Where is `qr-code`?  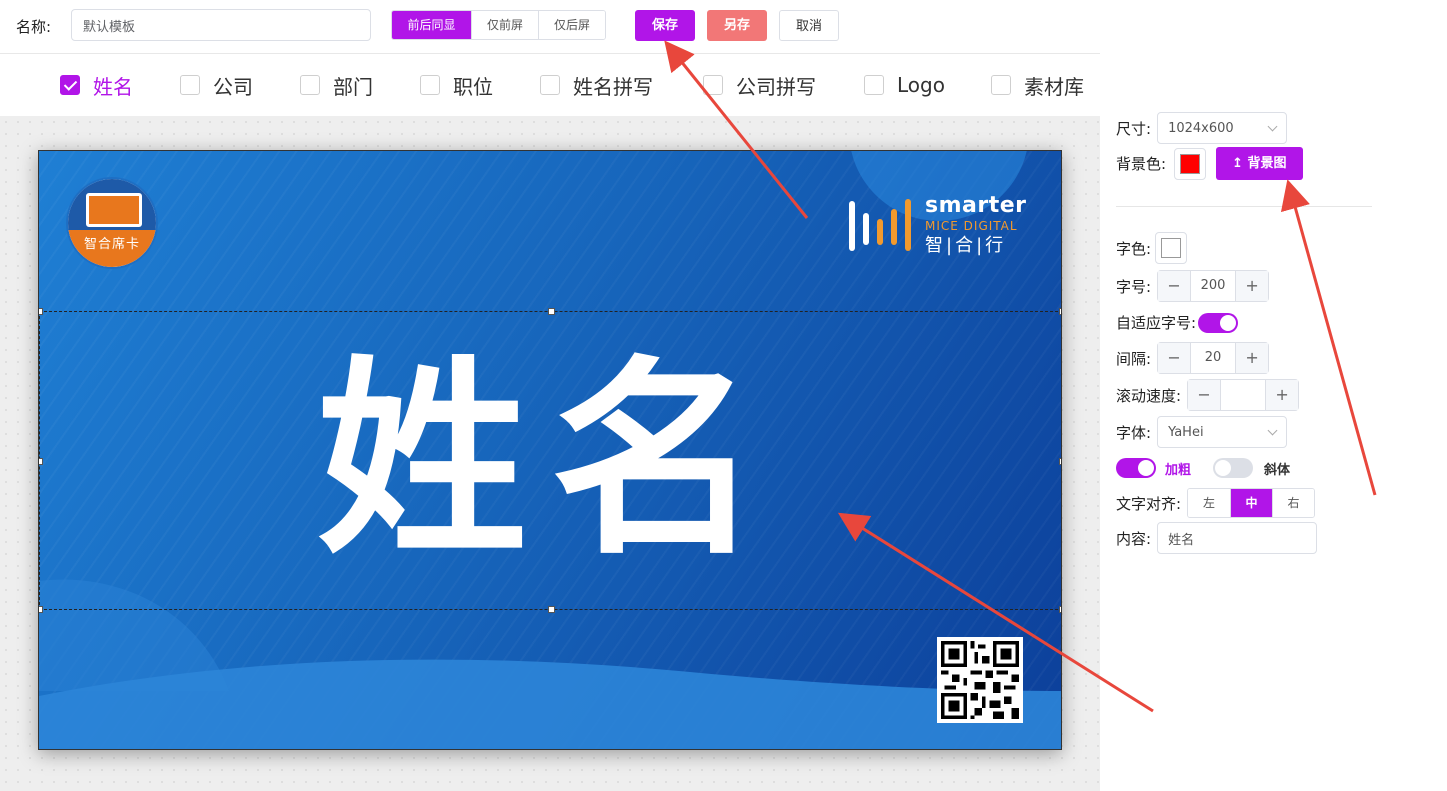
qr-code is located at coordinates (980, 680).